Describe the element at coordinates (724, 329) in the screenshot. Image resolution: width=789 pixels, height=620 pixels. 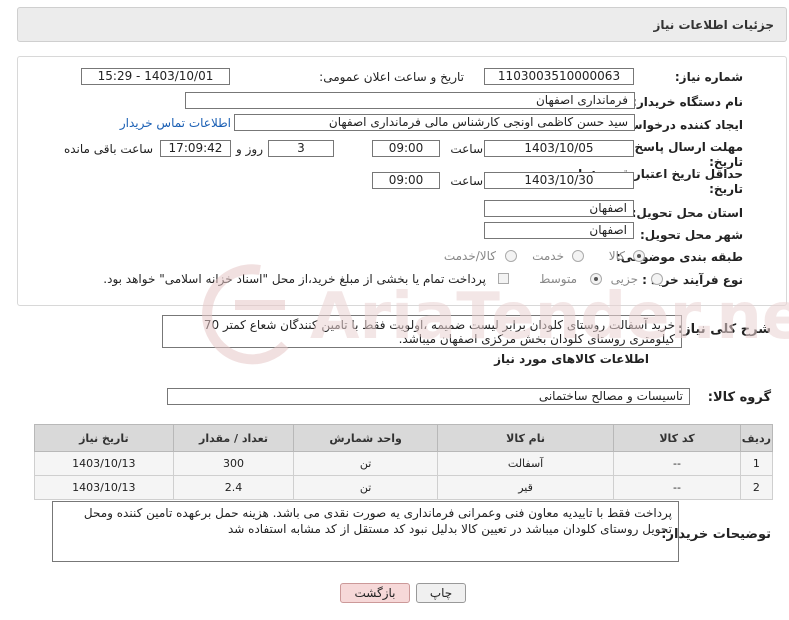
I see `summary-label: شرح کلی نیاز:` at that location.